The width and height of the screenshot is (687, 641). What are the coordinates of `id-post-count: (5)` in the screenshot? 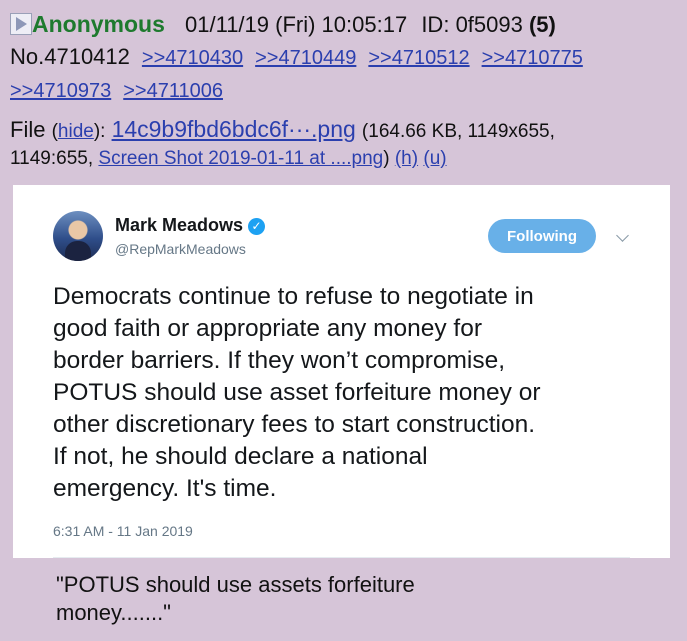 It's located at (542, 24).